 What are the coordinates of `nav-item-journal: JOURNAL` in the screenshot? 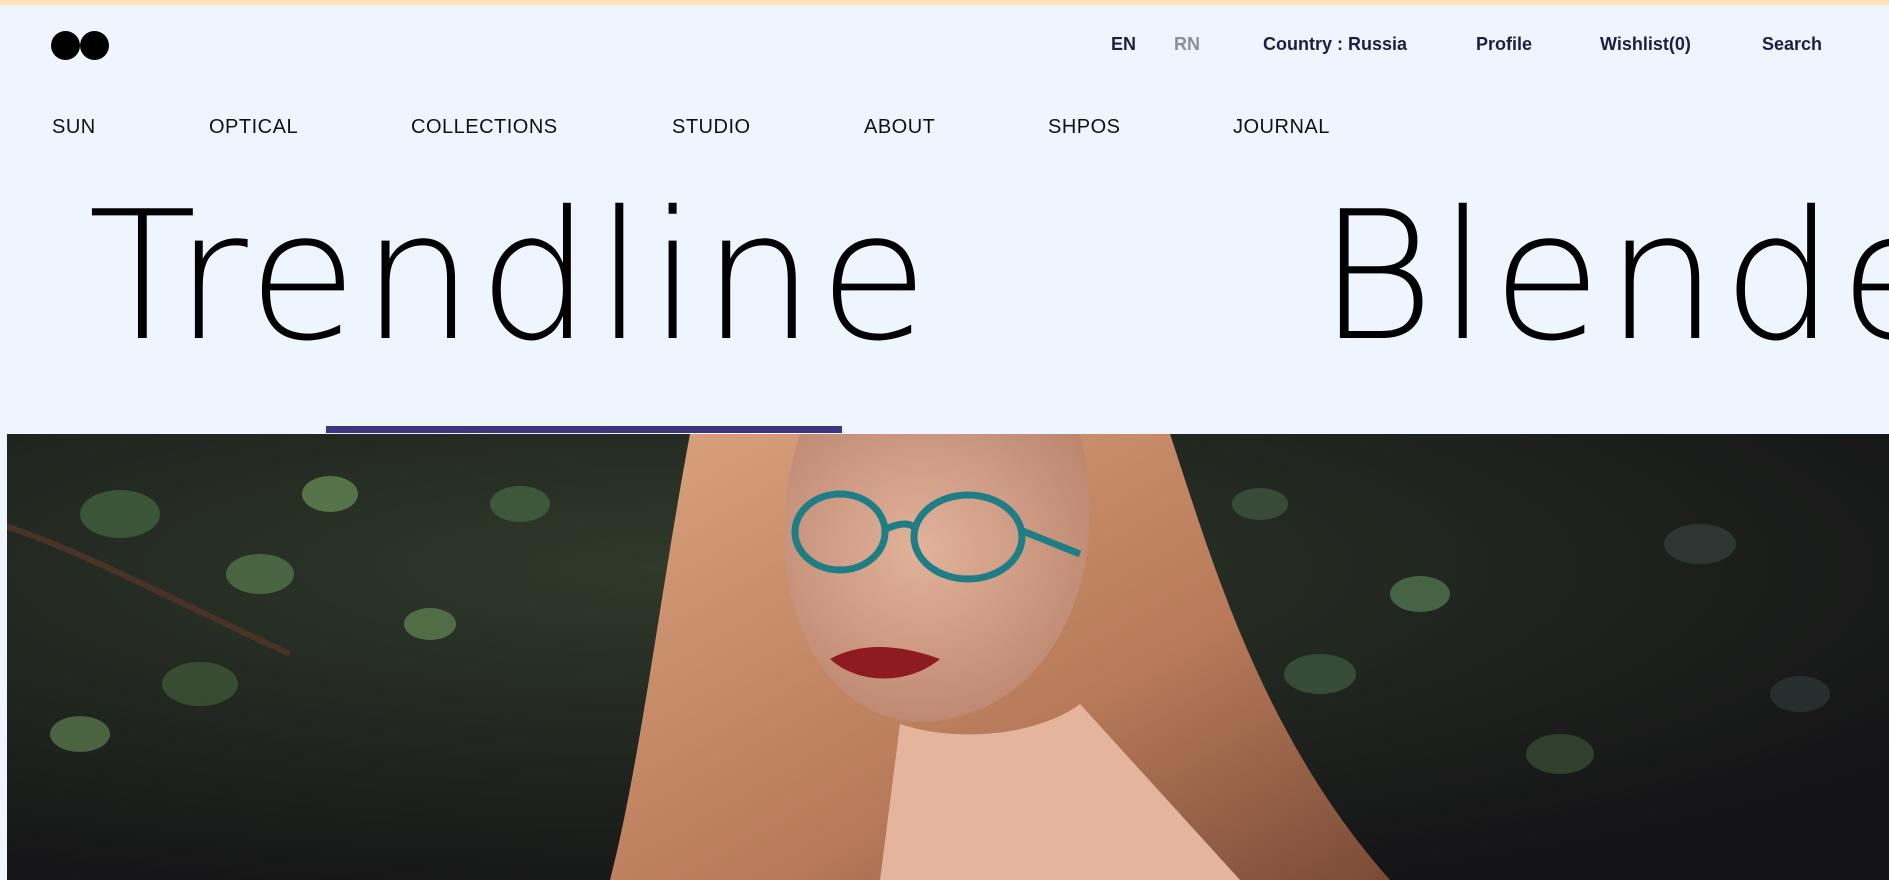 It's located at (1281, 127).